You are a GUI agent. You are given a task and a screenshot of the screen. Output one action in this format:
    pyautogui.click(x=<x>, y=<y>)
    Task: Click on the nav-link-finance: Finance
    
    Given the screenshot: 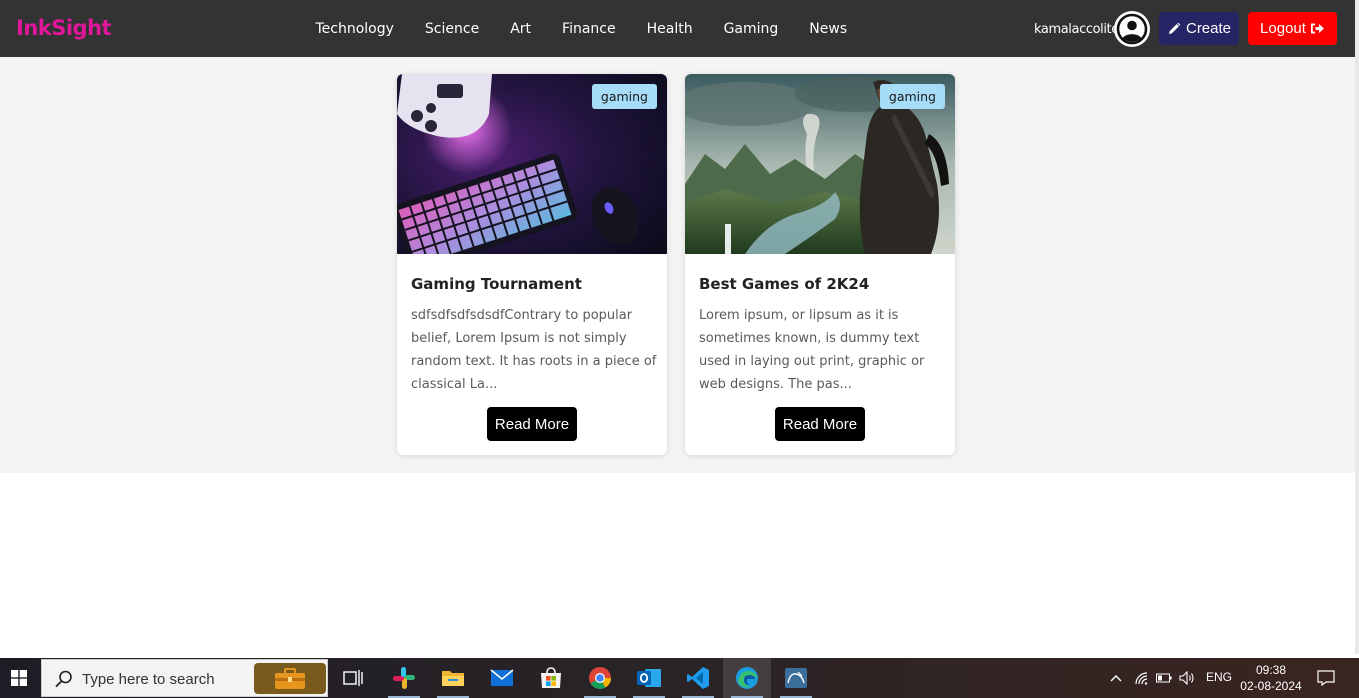 What is the action you would take?
    pyautogui.click(x=589, y=29)
    